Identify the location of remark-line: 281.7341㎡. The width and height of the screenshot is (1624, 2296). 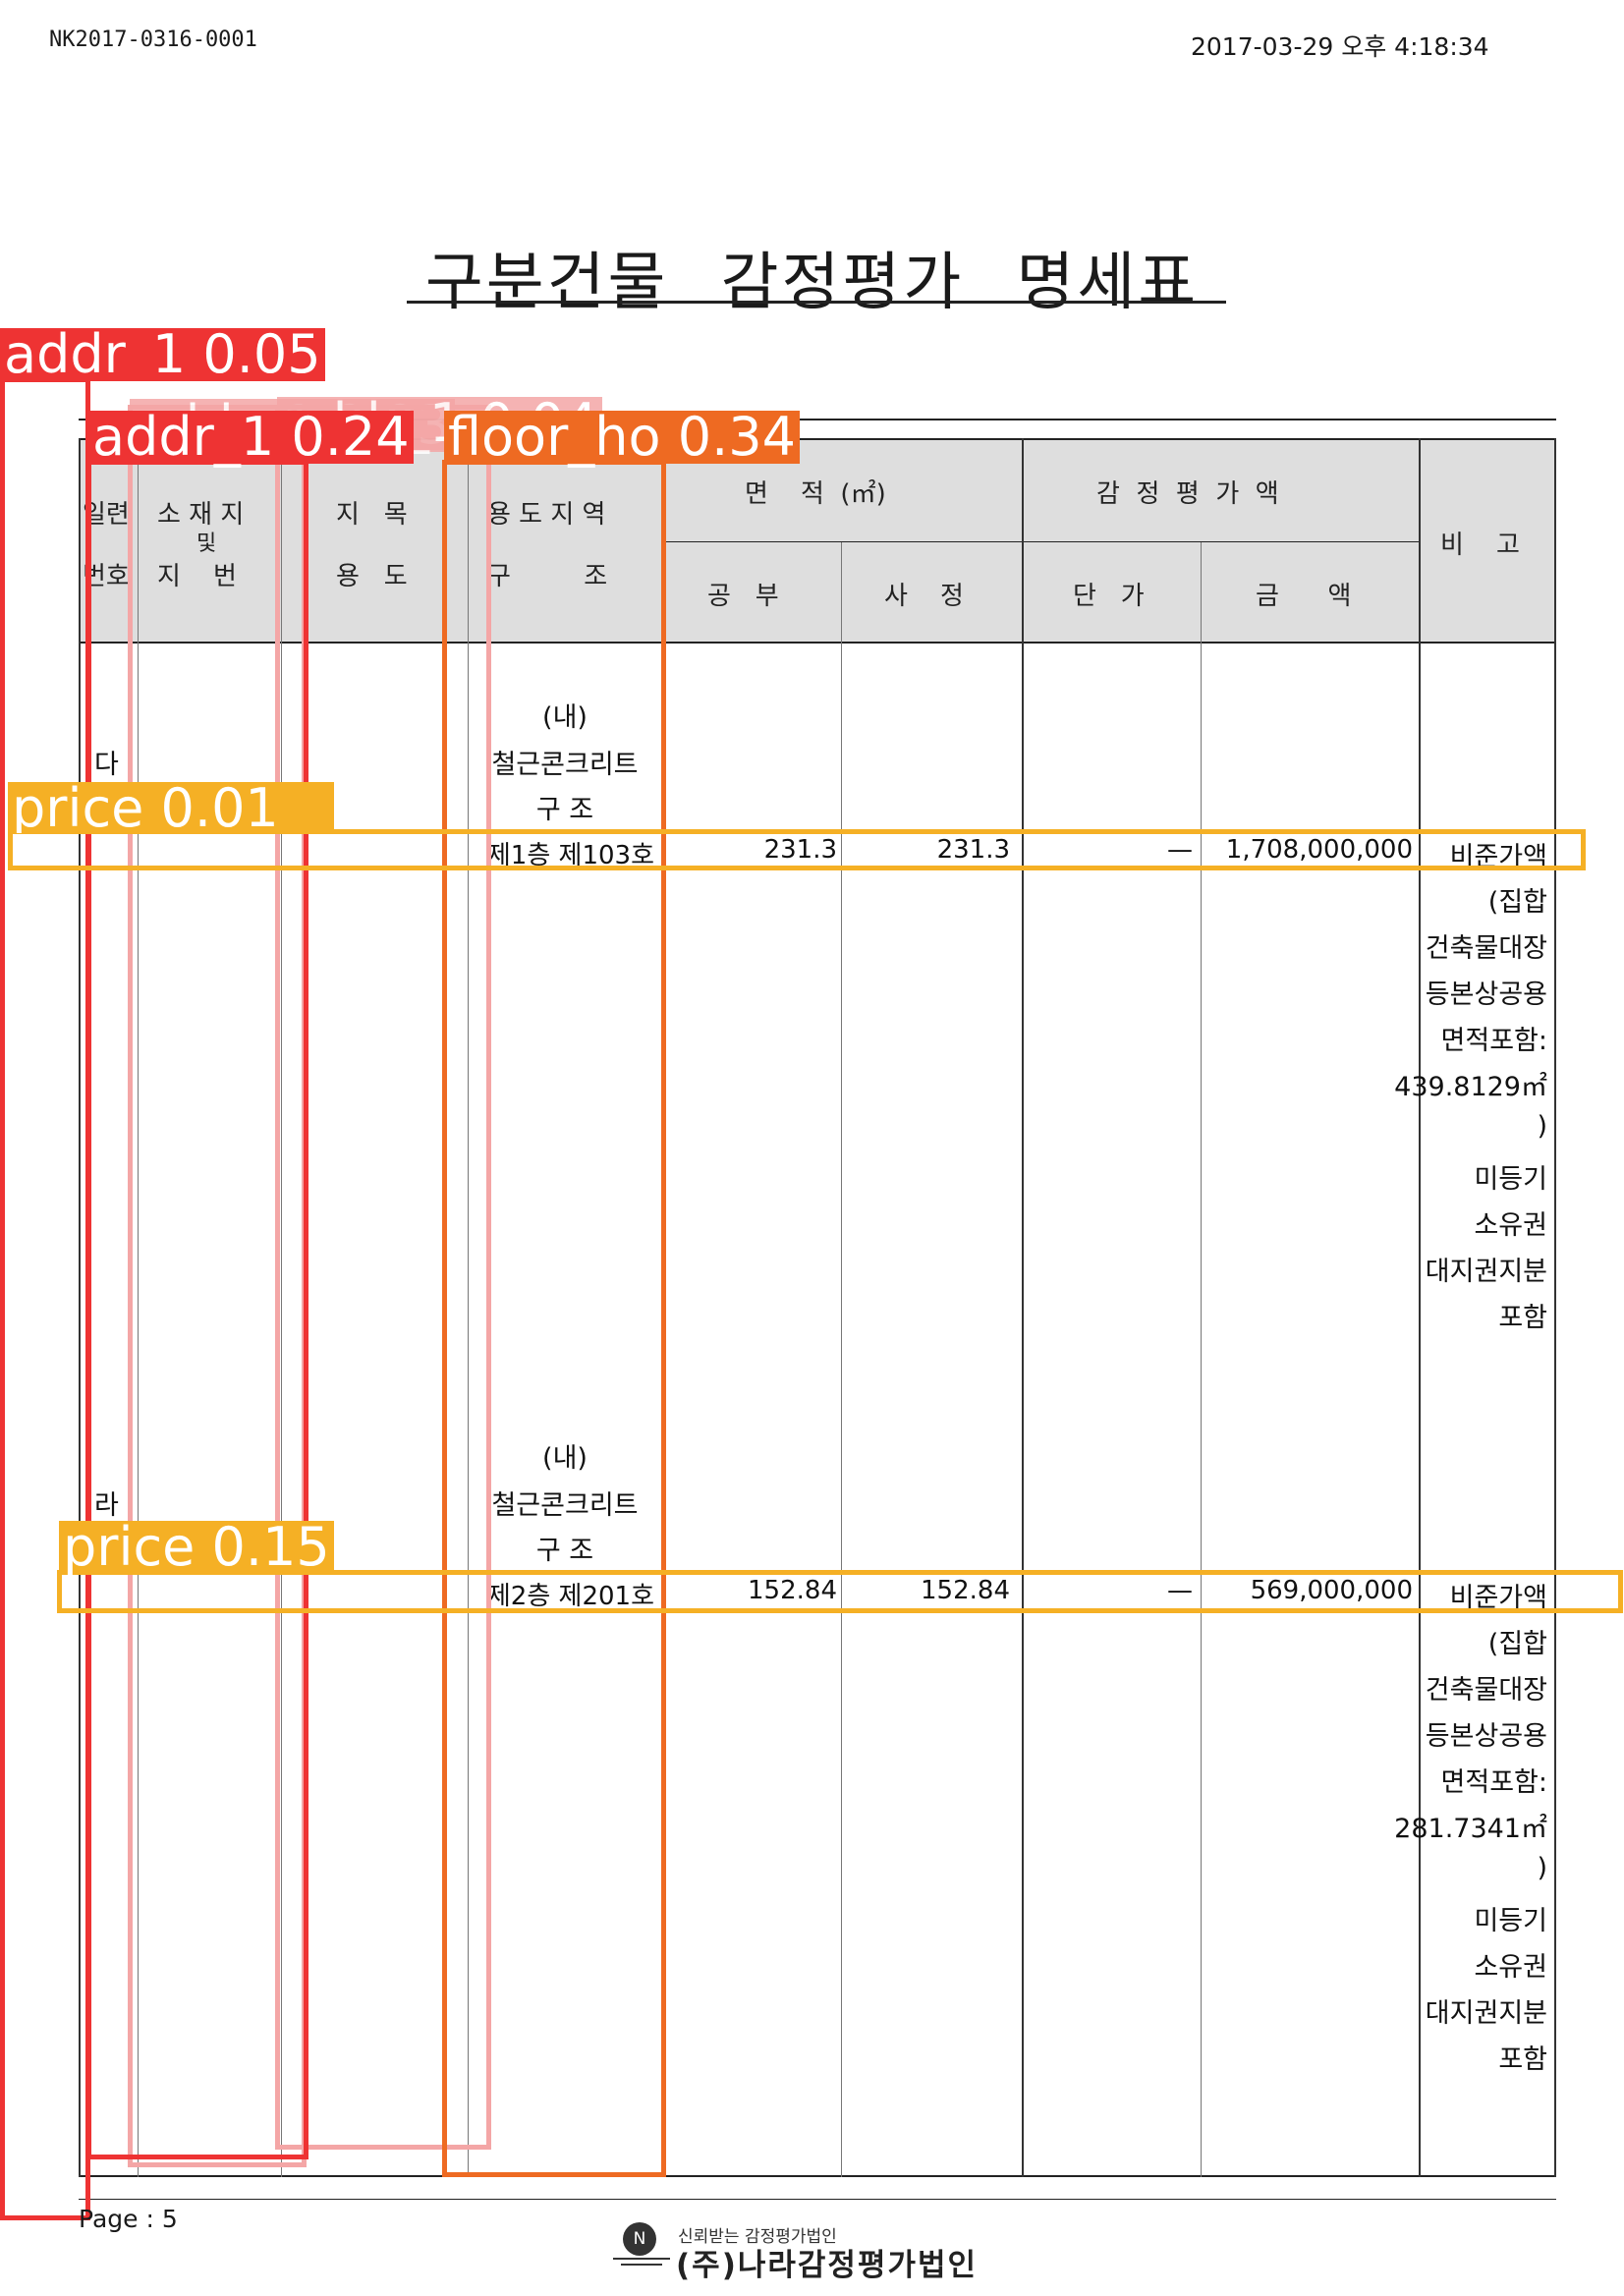
(1470, 1829).